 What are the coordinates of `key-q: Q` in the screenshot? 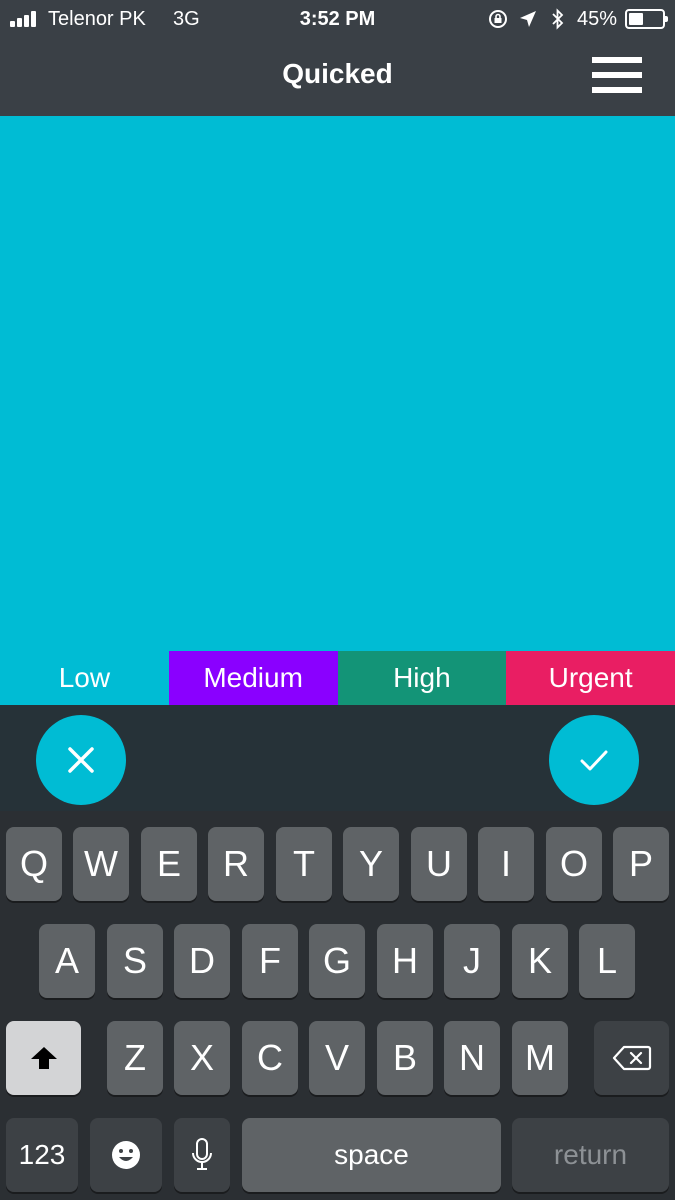 It's located at (34, 864).